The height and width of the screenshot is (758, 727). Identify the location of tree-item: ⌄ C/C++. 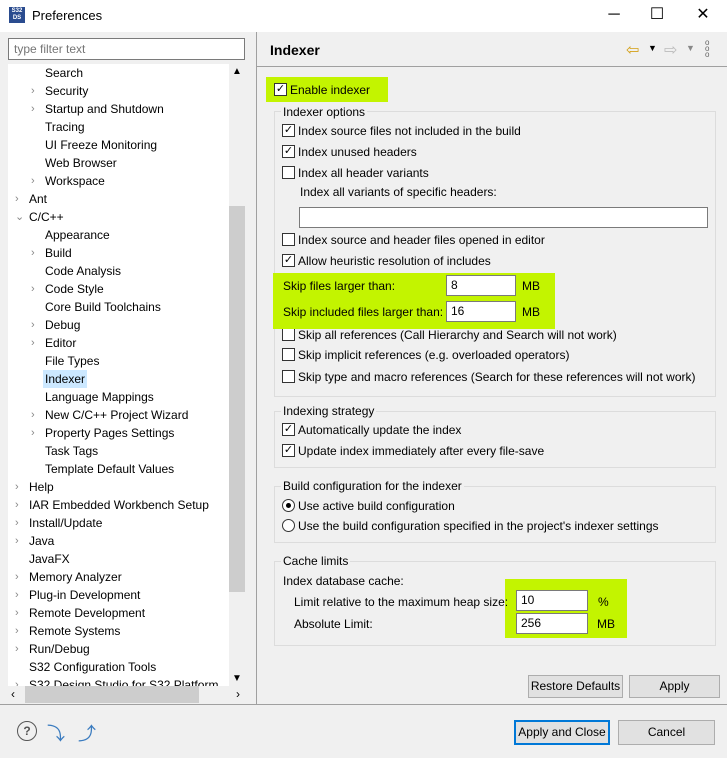
(39, 217).